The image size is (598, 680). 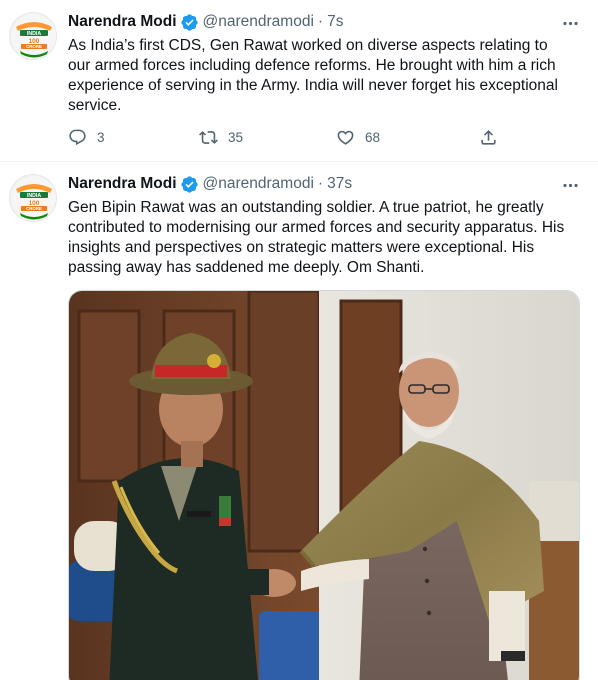 I want to click on tweet-actions: 3 35 68, so click(x=288, y=139).